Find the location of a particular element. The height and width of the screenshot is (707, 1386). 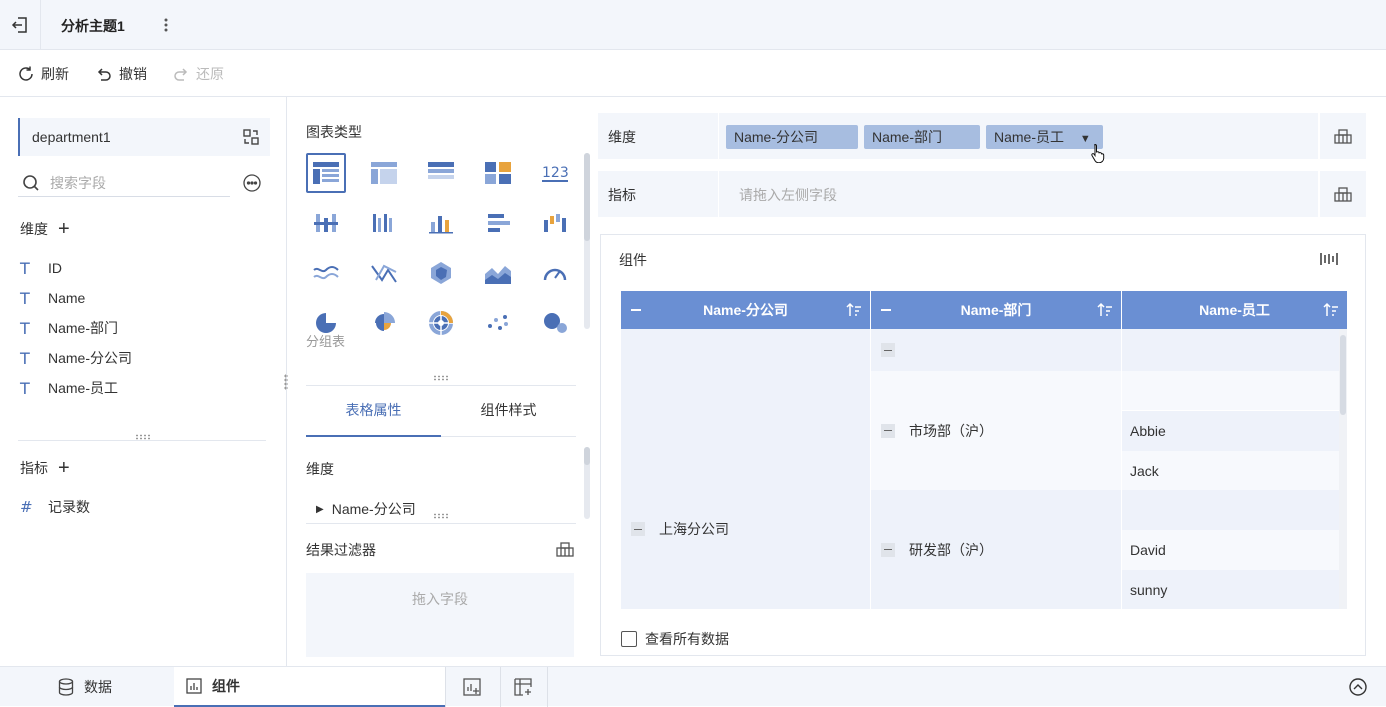

table-cell-dept-total is located at coordinates (996, 350).